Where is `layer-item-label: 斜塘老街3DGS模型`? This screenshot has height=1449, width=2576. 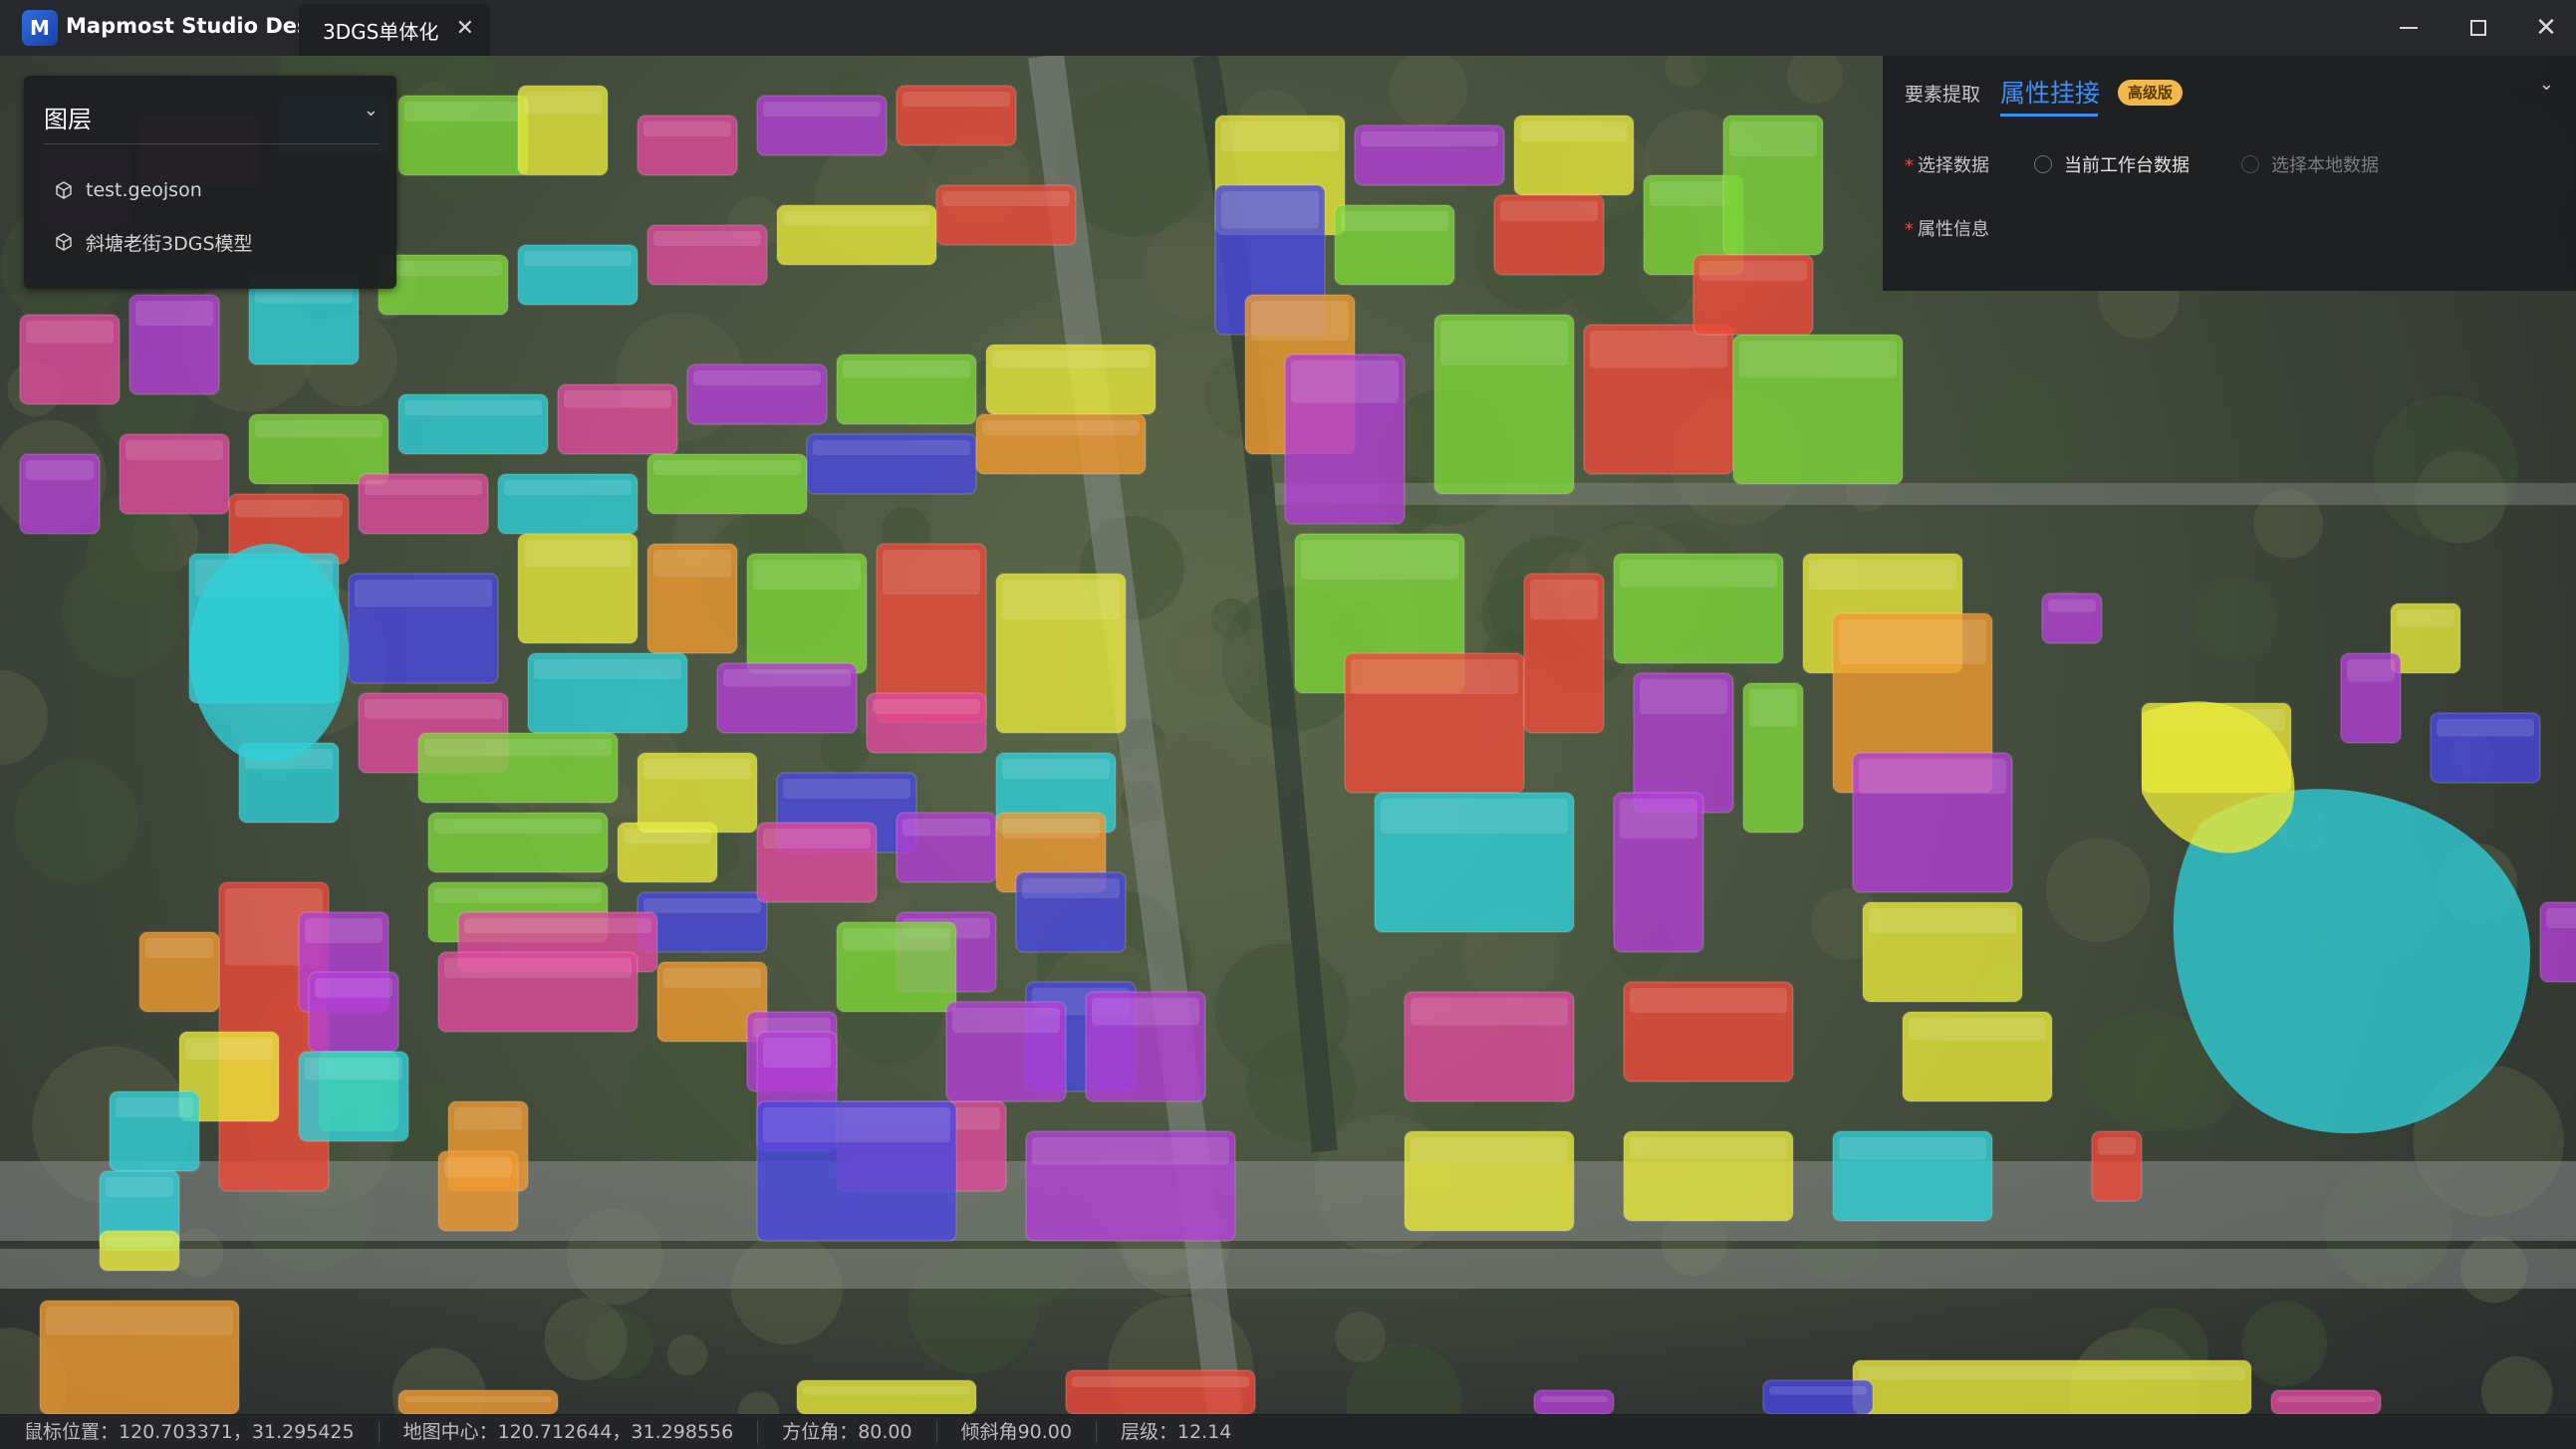
layer-item-label: 斜塘老街3DGS模型 is located at coordinates (169, 244).